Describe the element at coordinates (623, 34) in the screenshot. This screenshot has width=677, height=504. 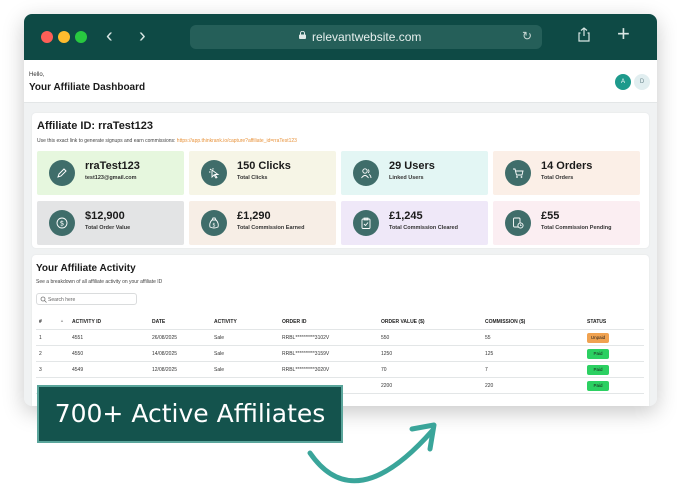
I see `new-tab-button: +` at that location.